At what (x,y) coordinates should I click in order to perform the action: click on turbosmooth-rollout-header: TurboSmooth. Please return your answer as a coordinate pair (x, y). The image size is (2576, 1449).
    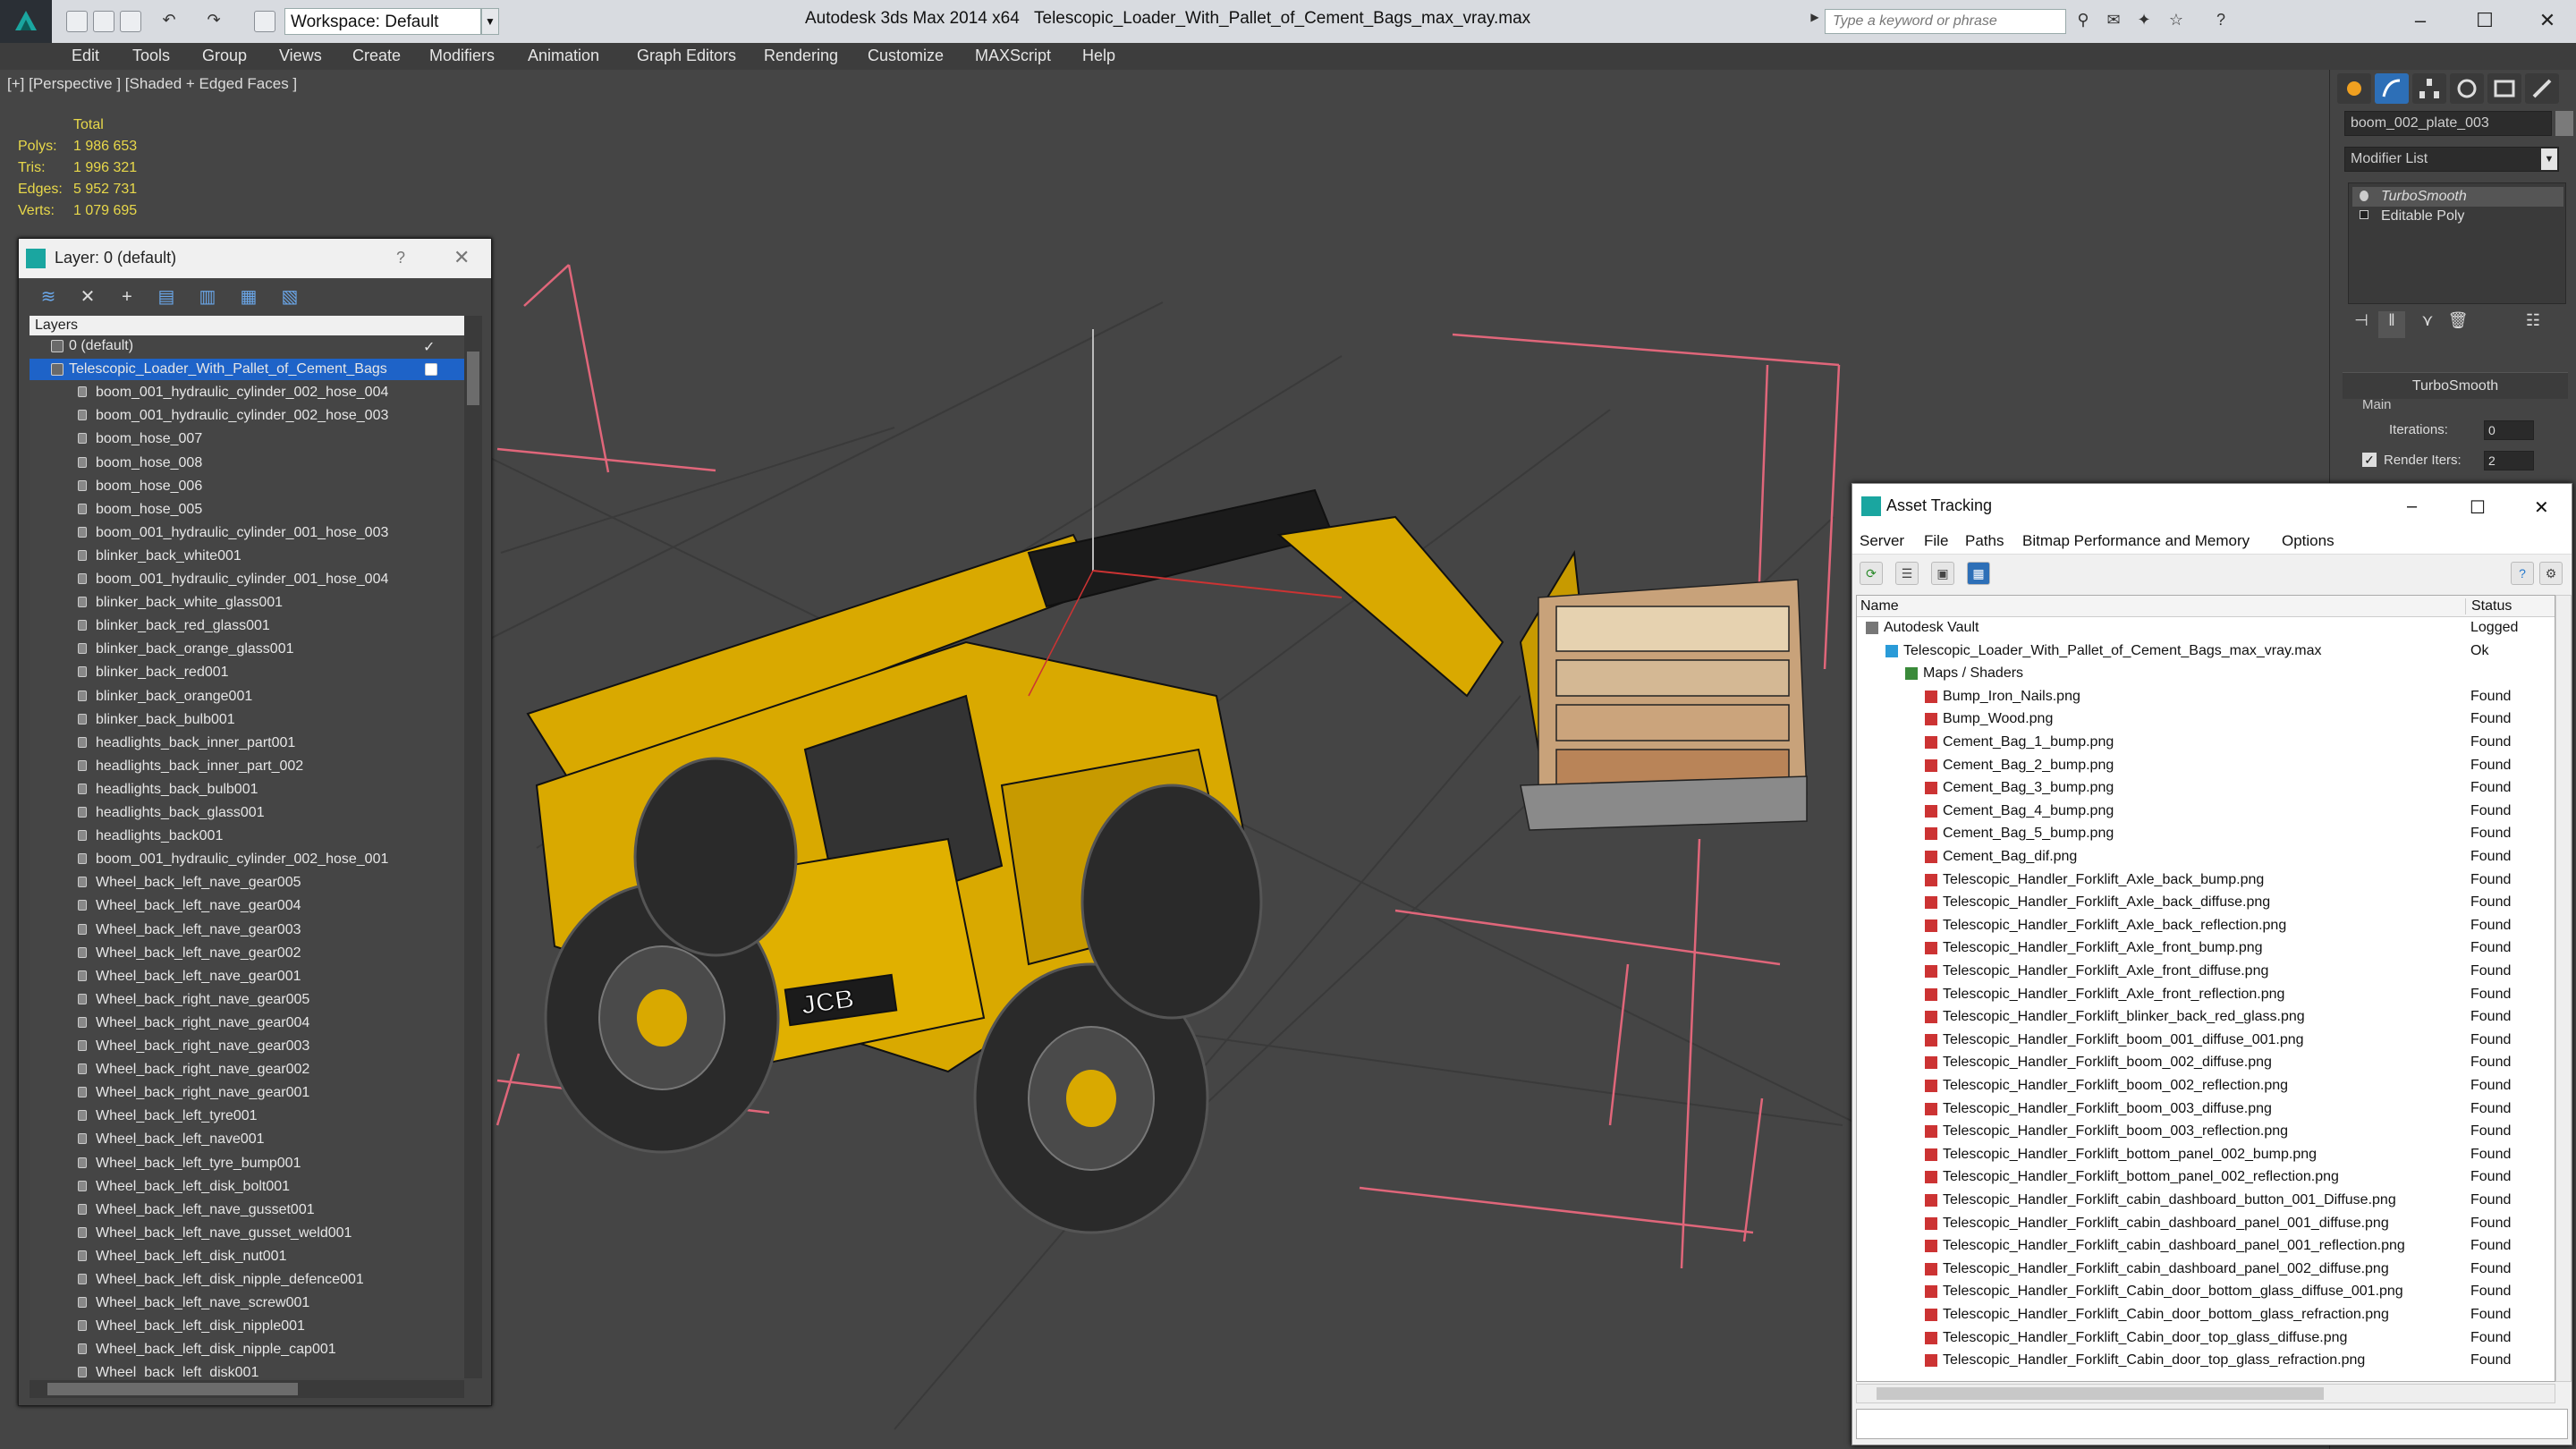
    Looking at the image, I should click on (2455, 385).